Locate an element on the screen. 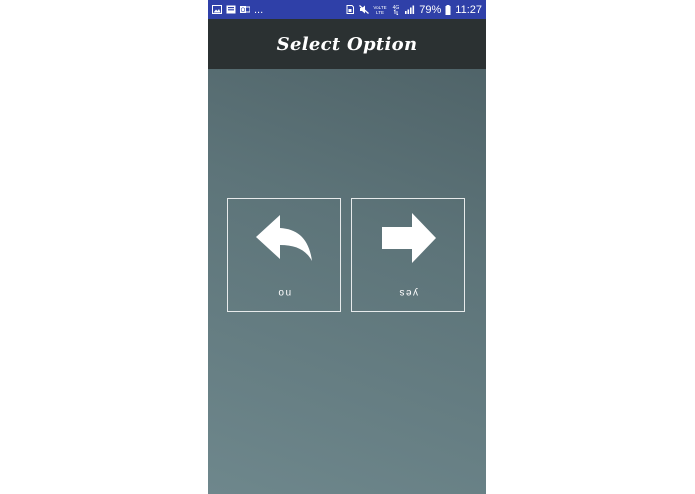  no-option-button: no is located at coordinates (284, 255).